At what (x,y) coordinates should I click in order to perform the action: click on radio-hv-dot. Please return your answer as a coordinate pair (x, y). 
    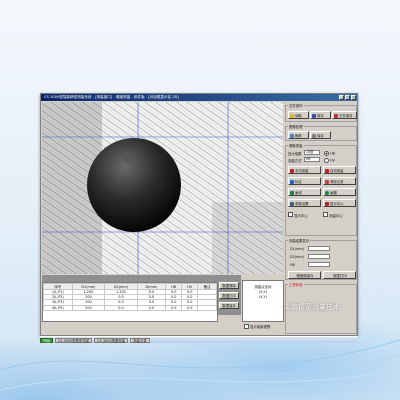
    Looking at the image, I should click on (326, 160).